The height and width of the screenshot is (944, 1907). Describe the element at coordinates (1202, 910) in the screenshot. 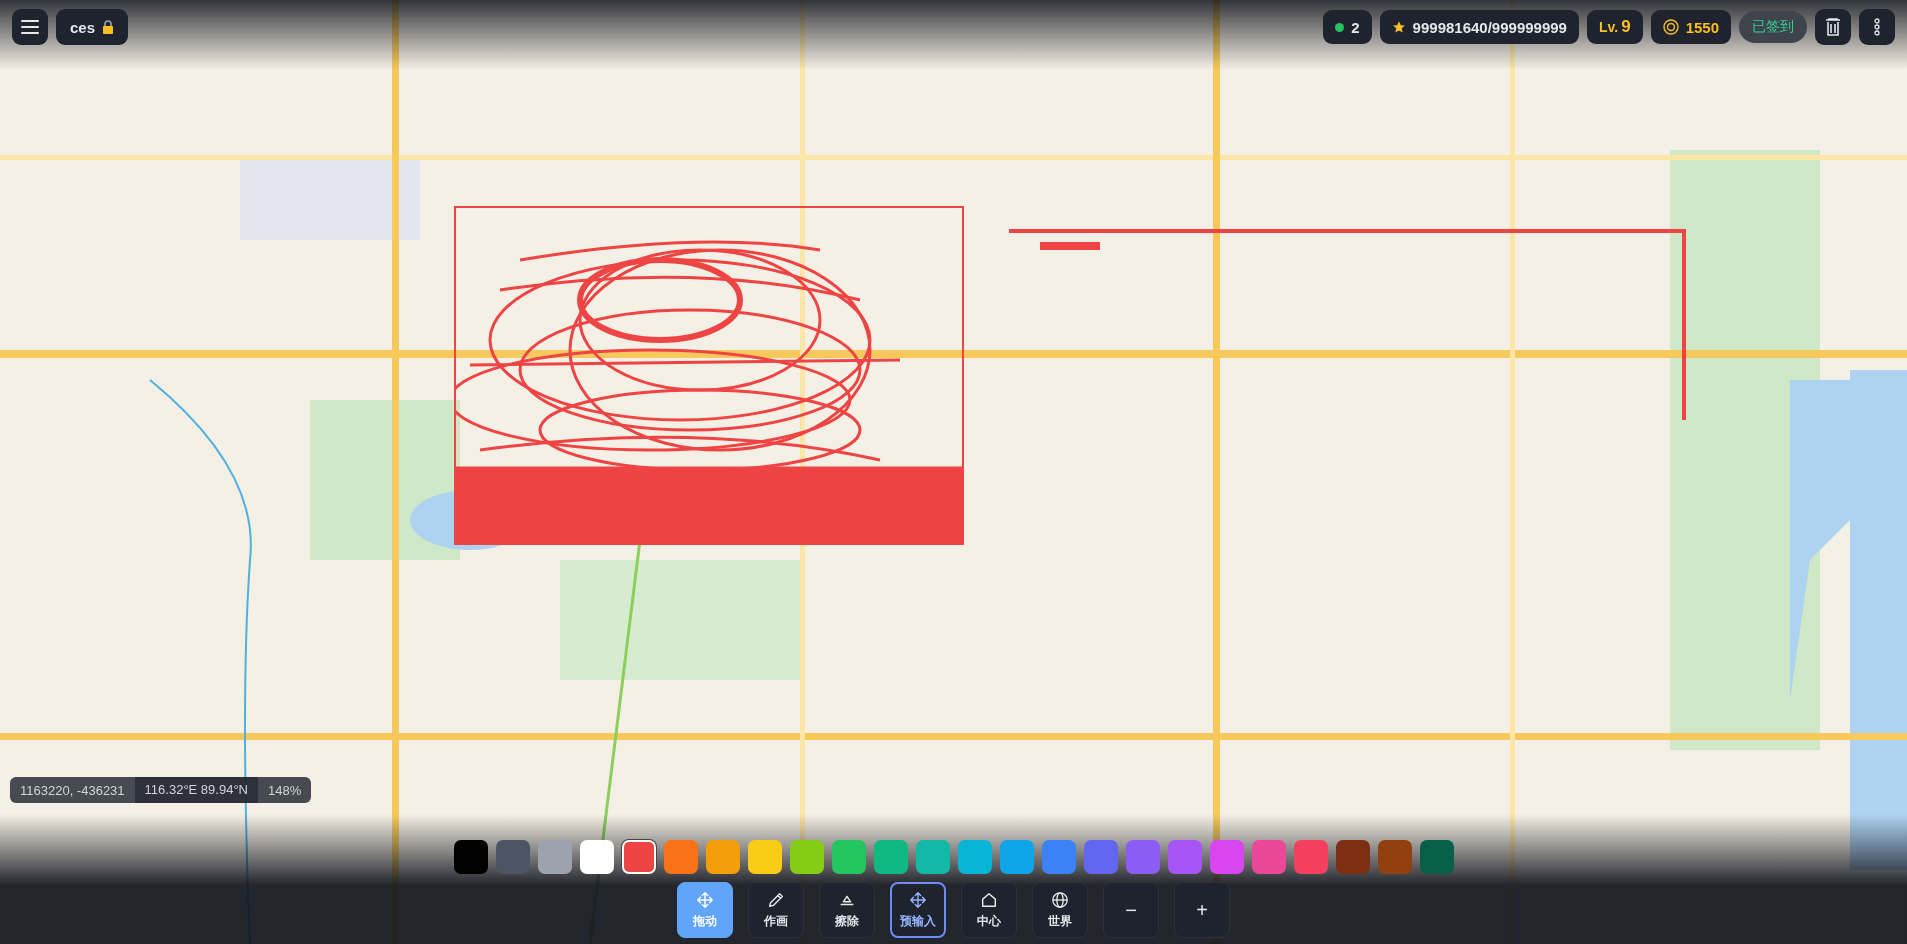

I see `zoom-in-button: +` at that location.